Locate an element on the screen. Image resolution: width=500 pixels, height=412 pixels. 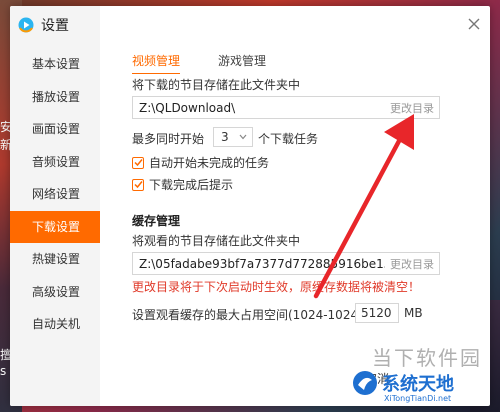
cache-folder-label: 将观看的节目存储在此文件夹中 is located at coordinates (216, 241).